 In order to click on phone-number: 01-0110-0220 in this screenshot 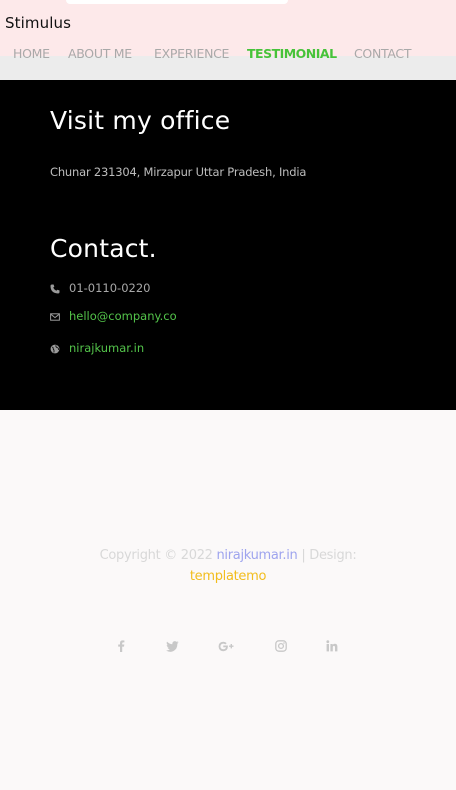, I will do `click(110, 288)`.